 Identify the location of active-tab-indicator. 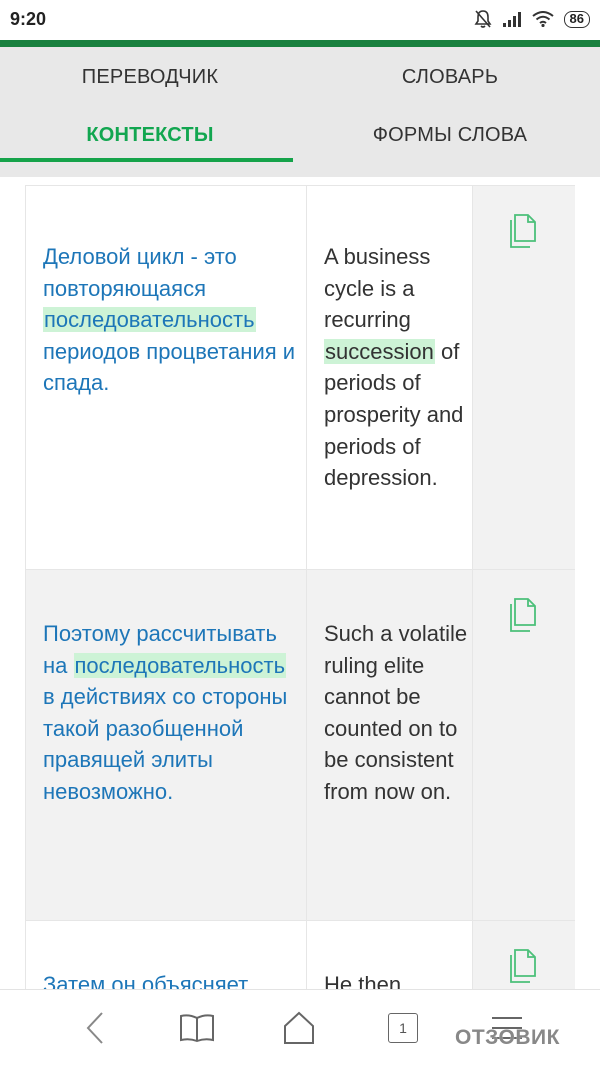
(146, 160).